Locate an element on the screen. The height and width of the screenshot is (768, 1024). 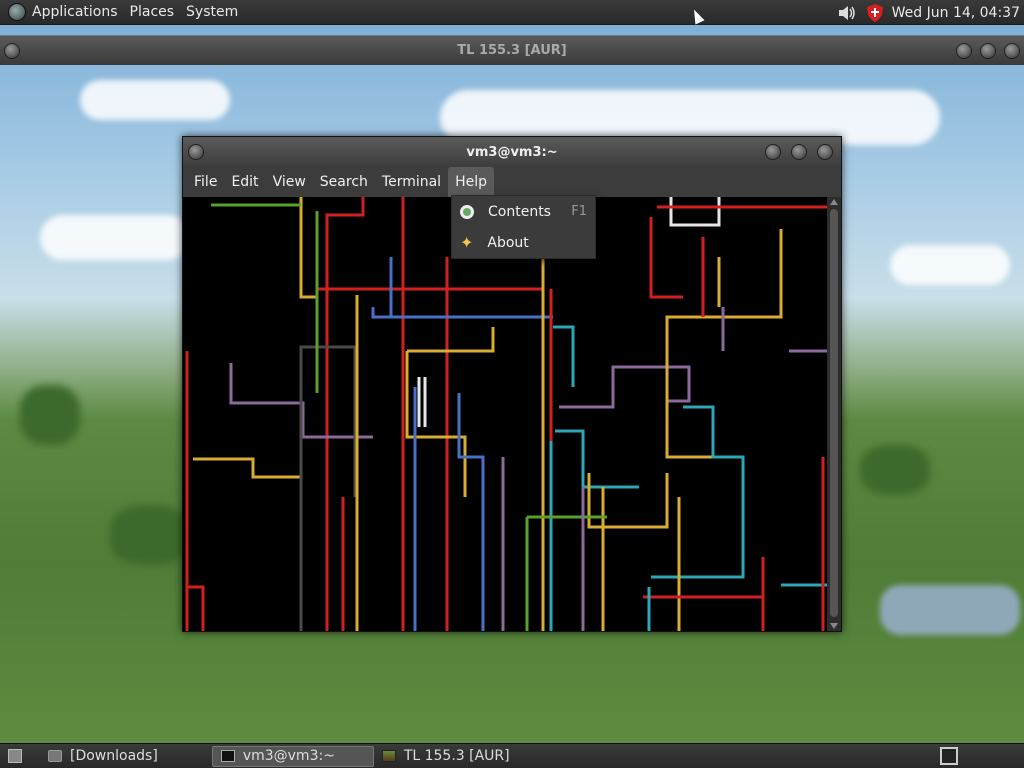
terminal-icon is located at coordinates (227, 756).